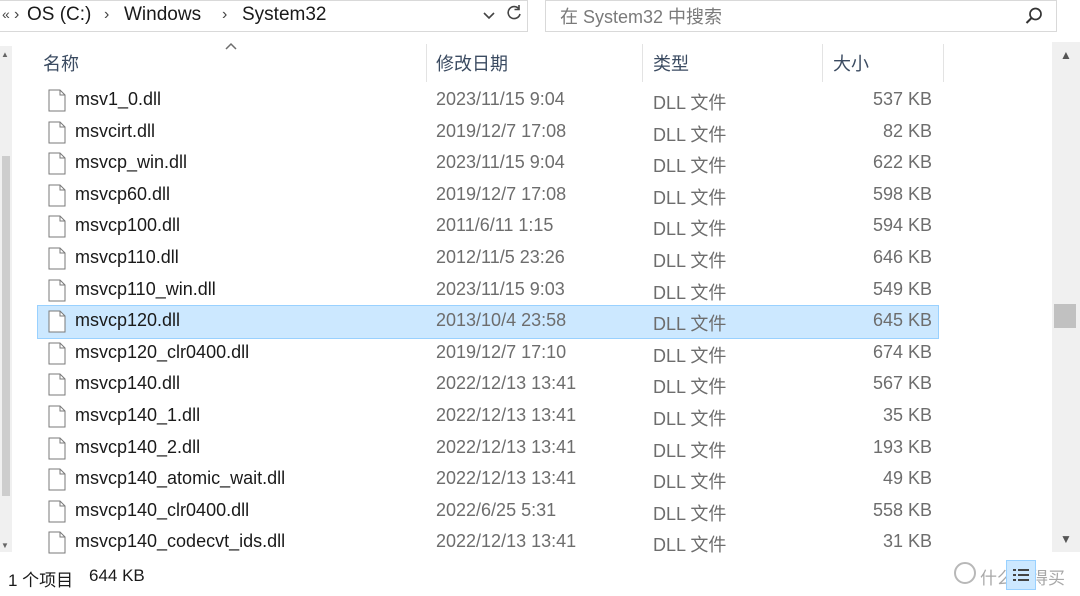  Describe the element at coordinates (472, 63) in the screenshot. I see `column-header-date: 修改日期` at that location.